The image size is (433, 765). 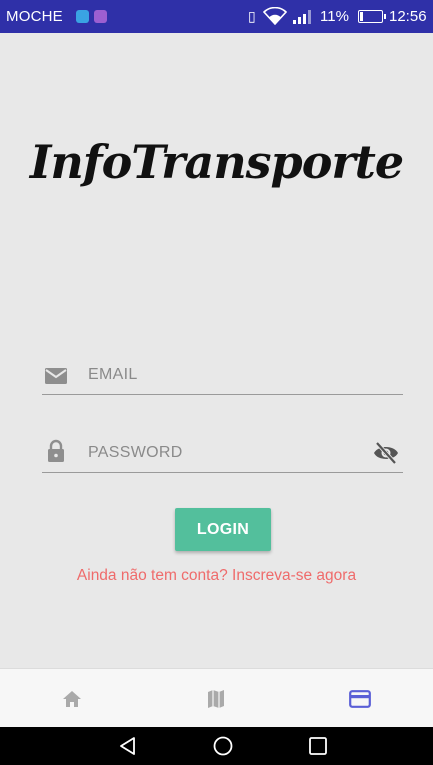 I want to click on wifi-icon, so click(x=275, y=16).